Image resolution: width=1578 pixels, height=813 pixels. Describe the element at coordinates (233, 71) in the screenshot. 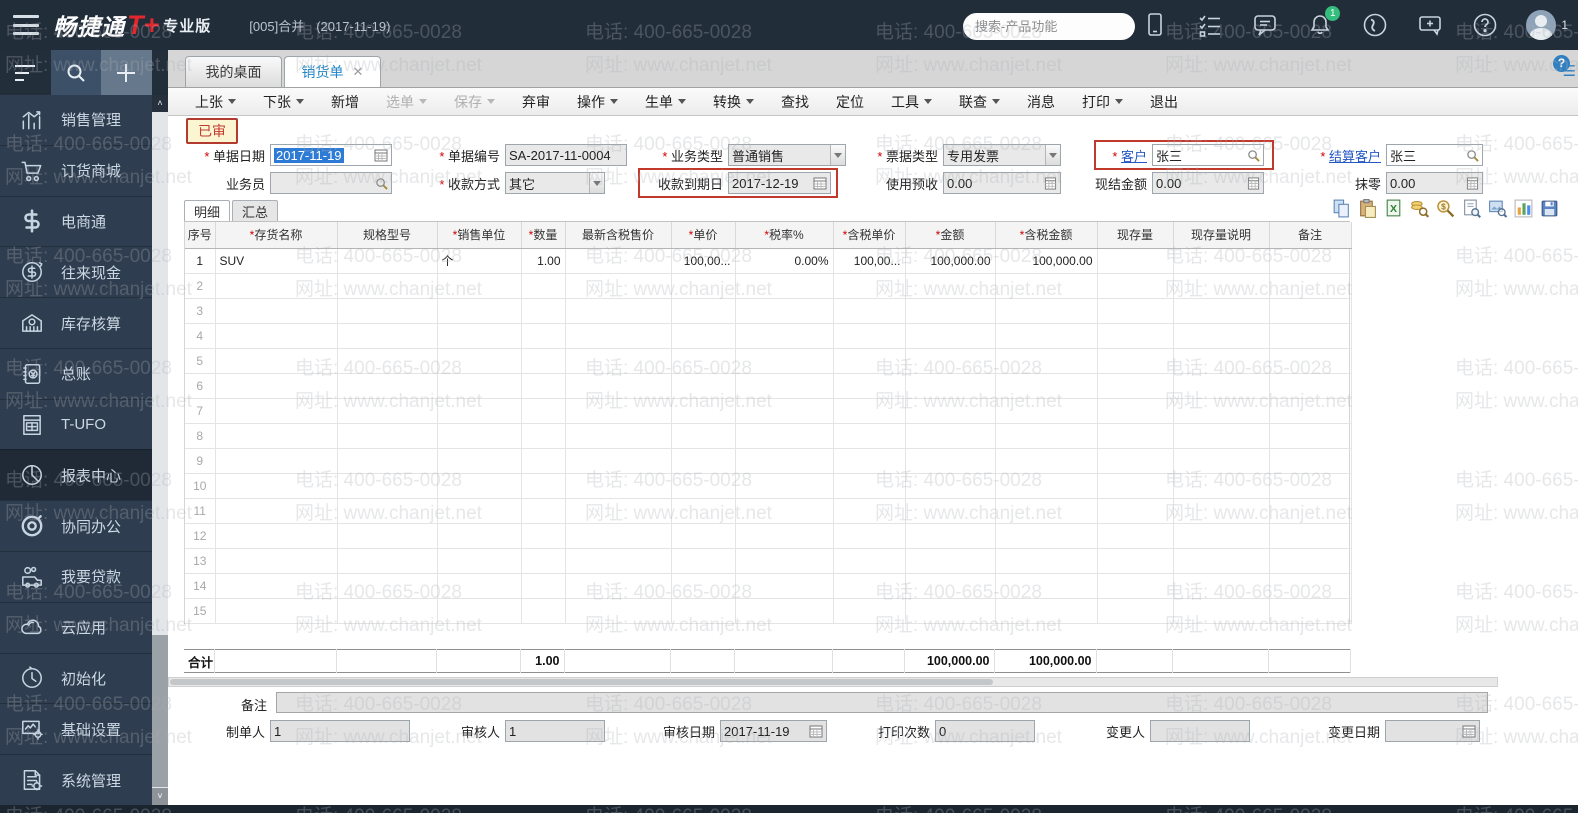

I see `tab-my-desktop: 我的桌面` at that location.